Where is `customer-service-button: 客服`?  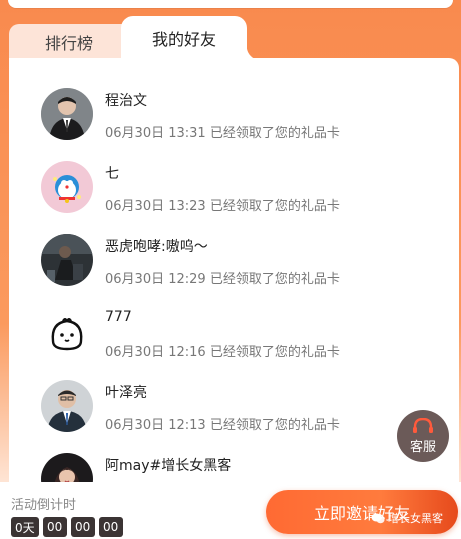
customer-service-button: 客服 is located at coordinates (423, 436).